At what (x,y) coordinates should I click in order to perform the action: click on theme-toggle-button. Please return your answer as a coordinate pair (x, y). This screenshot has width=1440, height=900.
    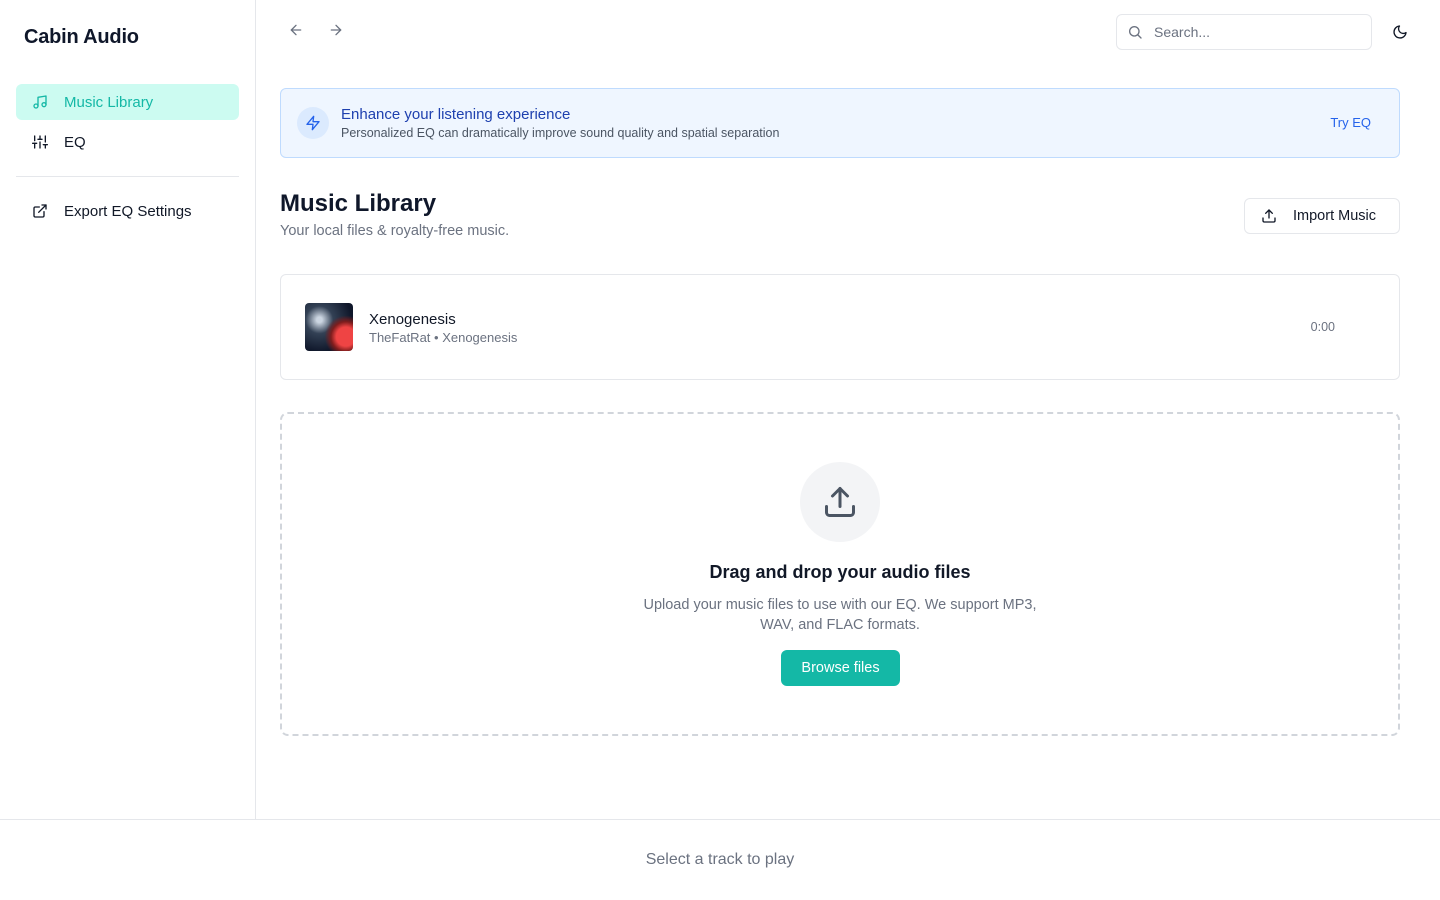
    Looking at the image, I should click on (1400, 32).